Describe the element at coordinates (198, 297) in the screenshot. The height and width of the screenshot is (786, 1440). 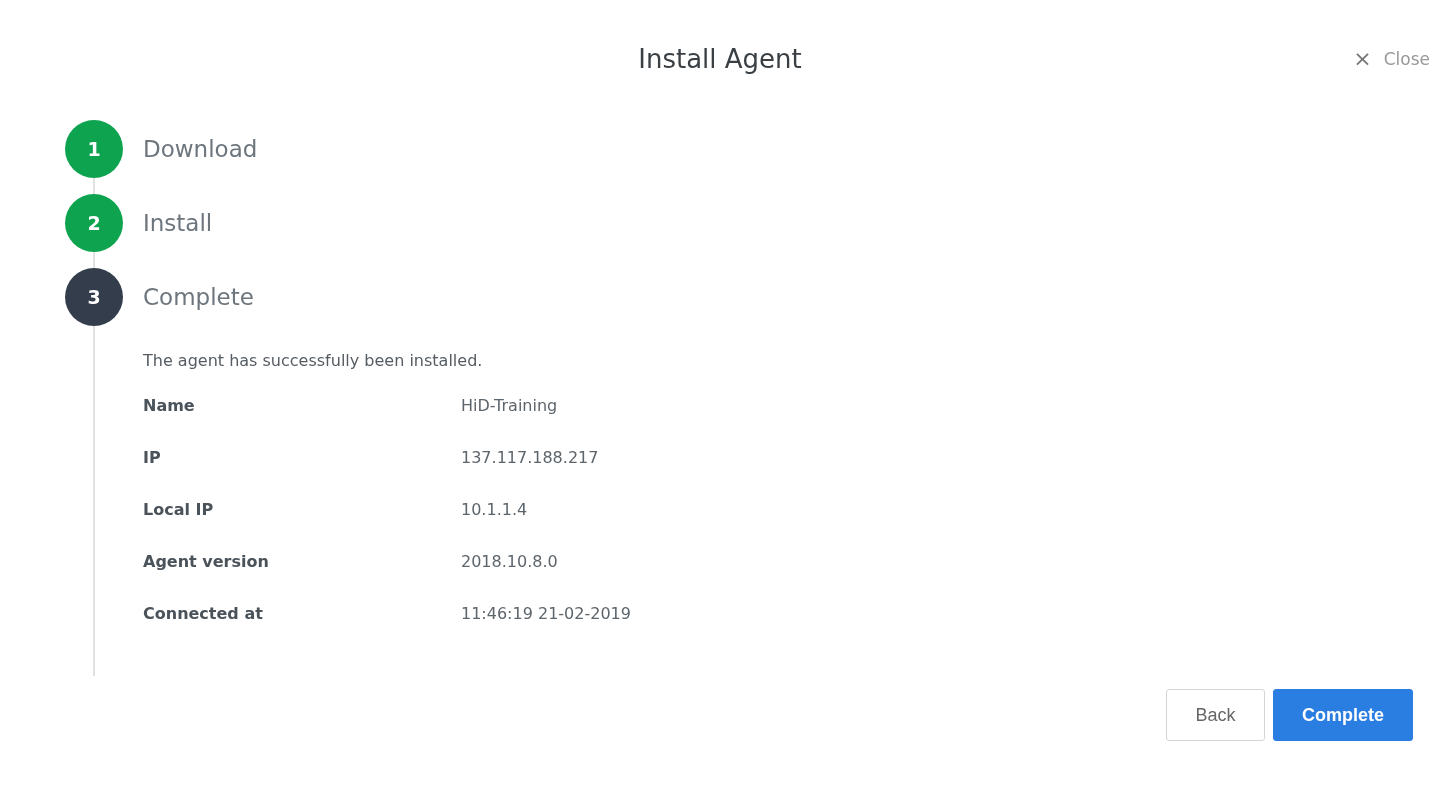
I see `step-label: Complete` at that location.